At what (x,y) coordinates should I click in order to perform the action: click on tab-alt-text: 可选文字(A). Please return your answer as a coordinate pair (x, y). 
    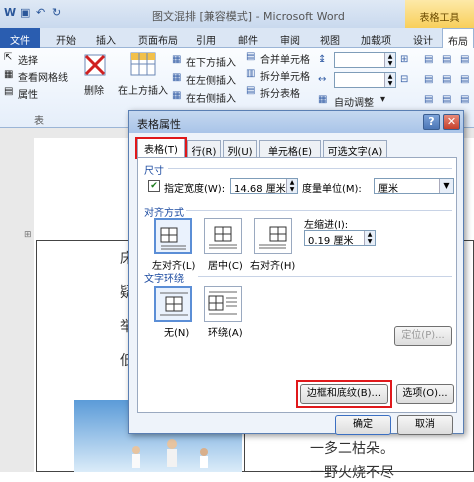
    Looking at the image, I should click on (355, 149).